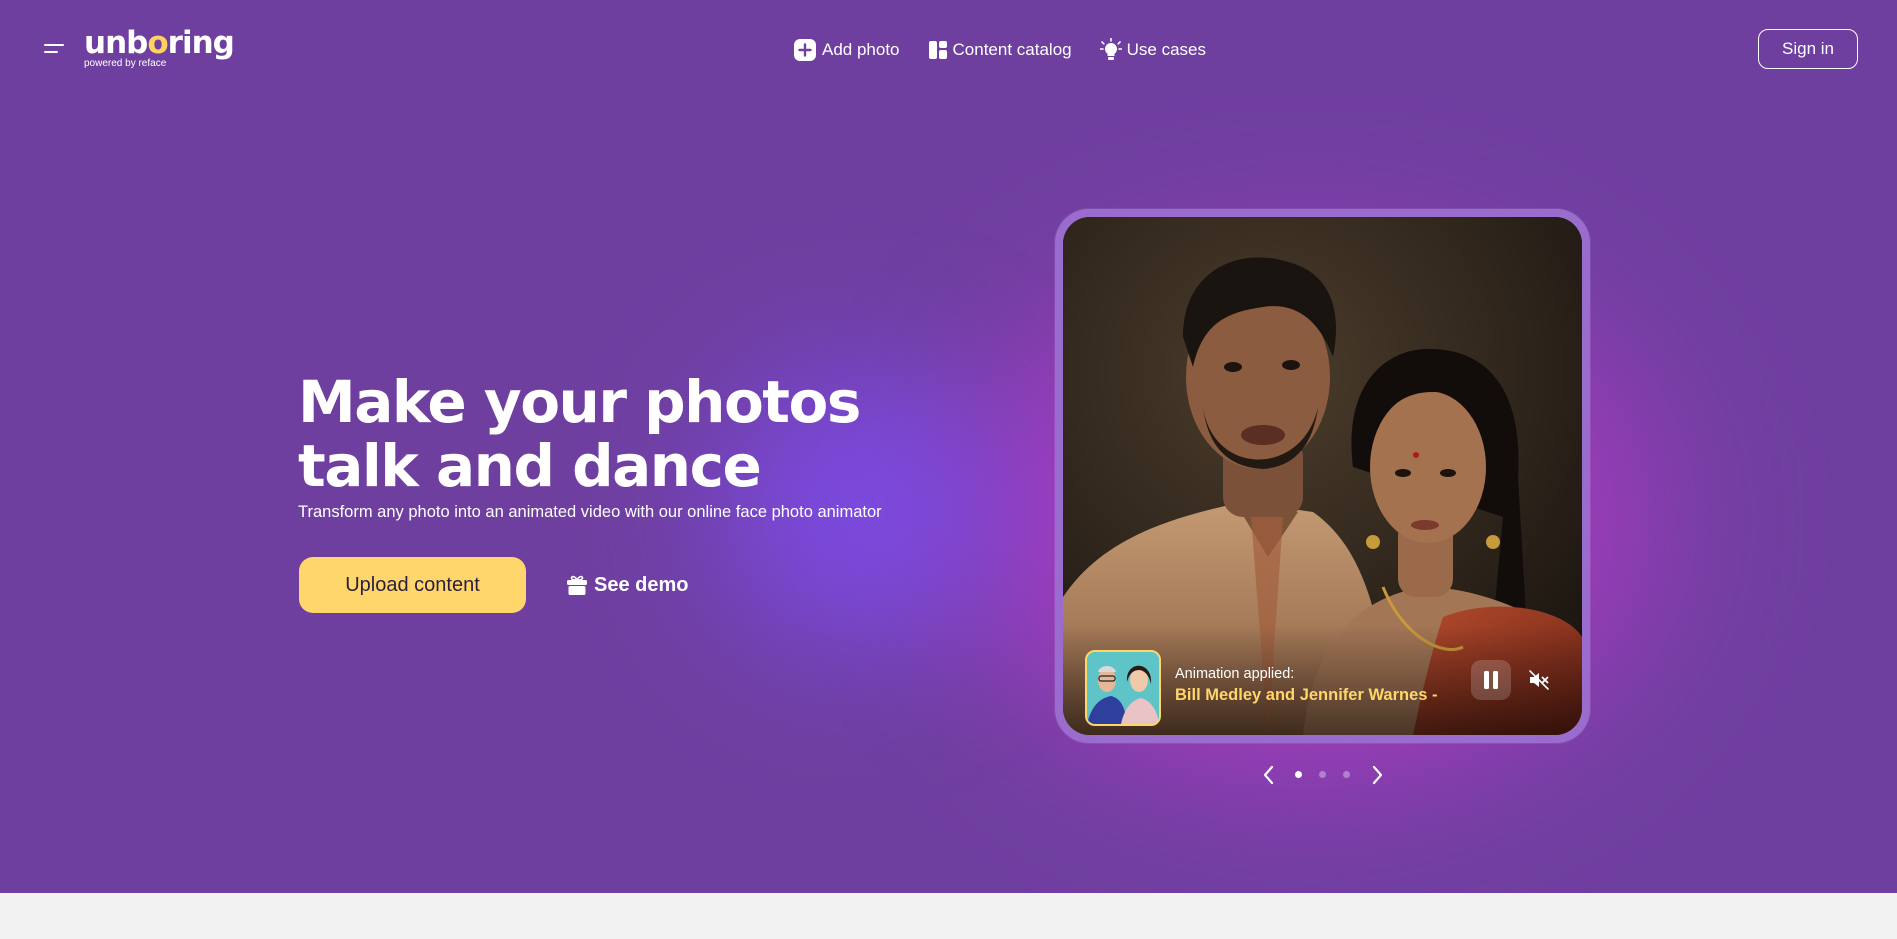  I want to click on lightbulb-icon, so click(1110, 49).